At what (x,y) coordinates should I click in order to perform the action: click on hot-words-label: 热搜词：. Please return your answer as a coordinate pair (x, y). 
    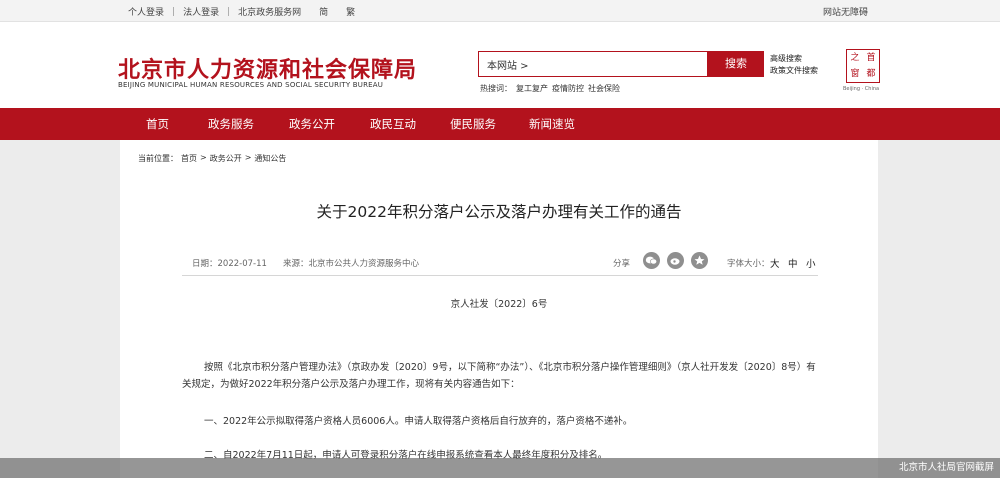
    Looking at the image, I should click on (496, 88).